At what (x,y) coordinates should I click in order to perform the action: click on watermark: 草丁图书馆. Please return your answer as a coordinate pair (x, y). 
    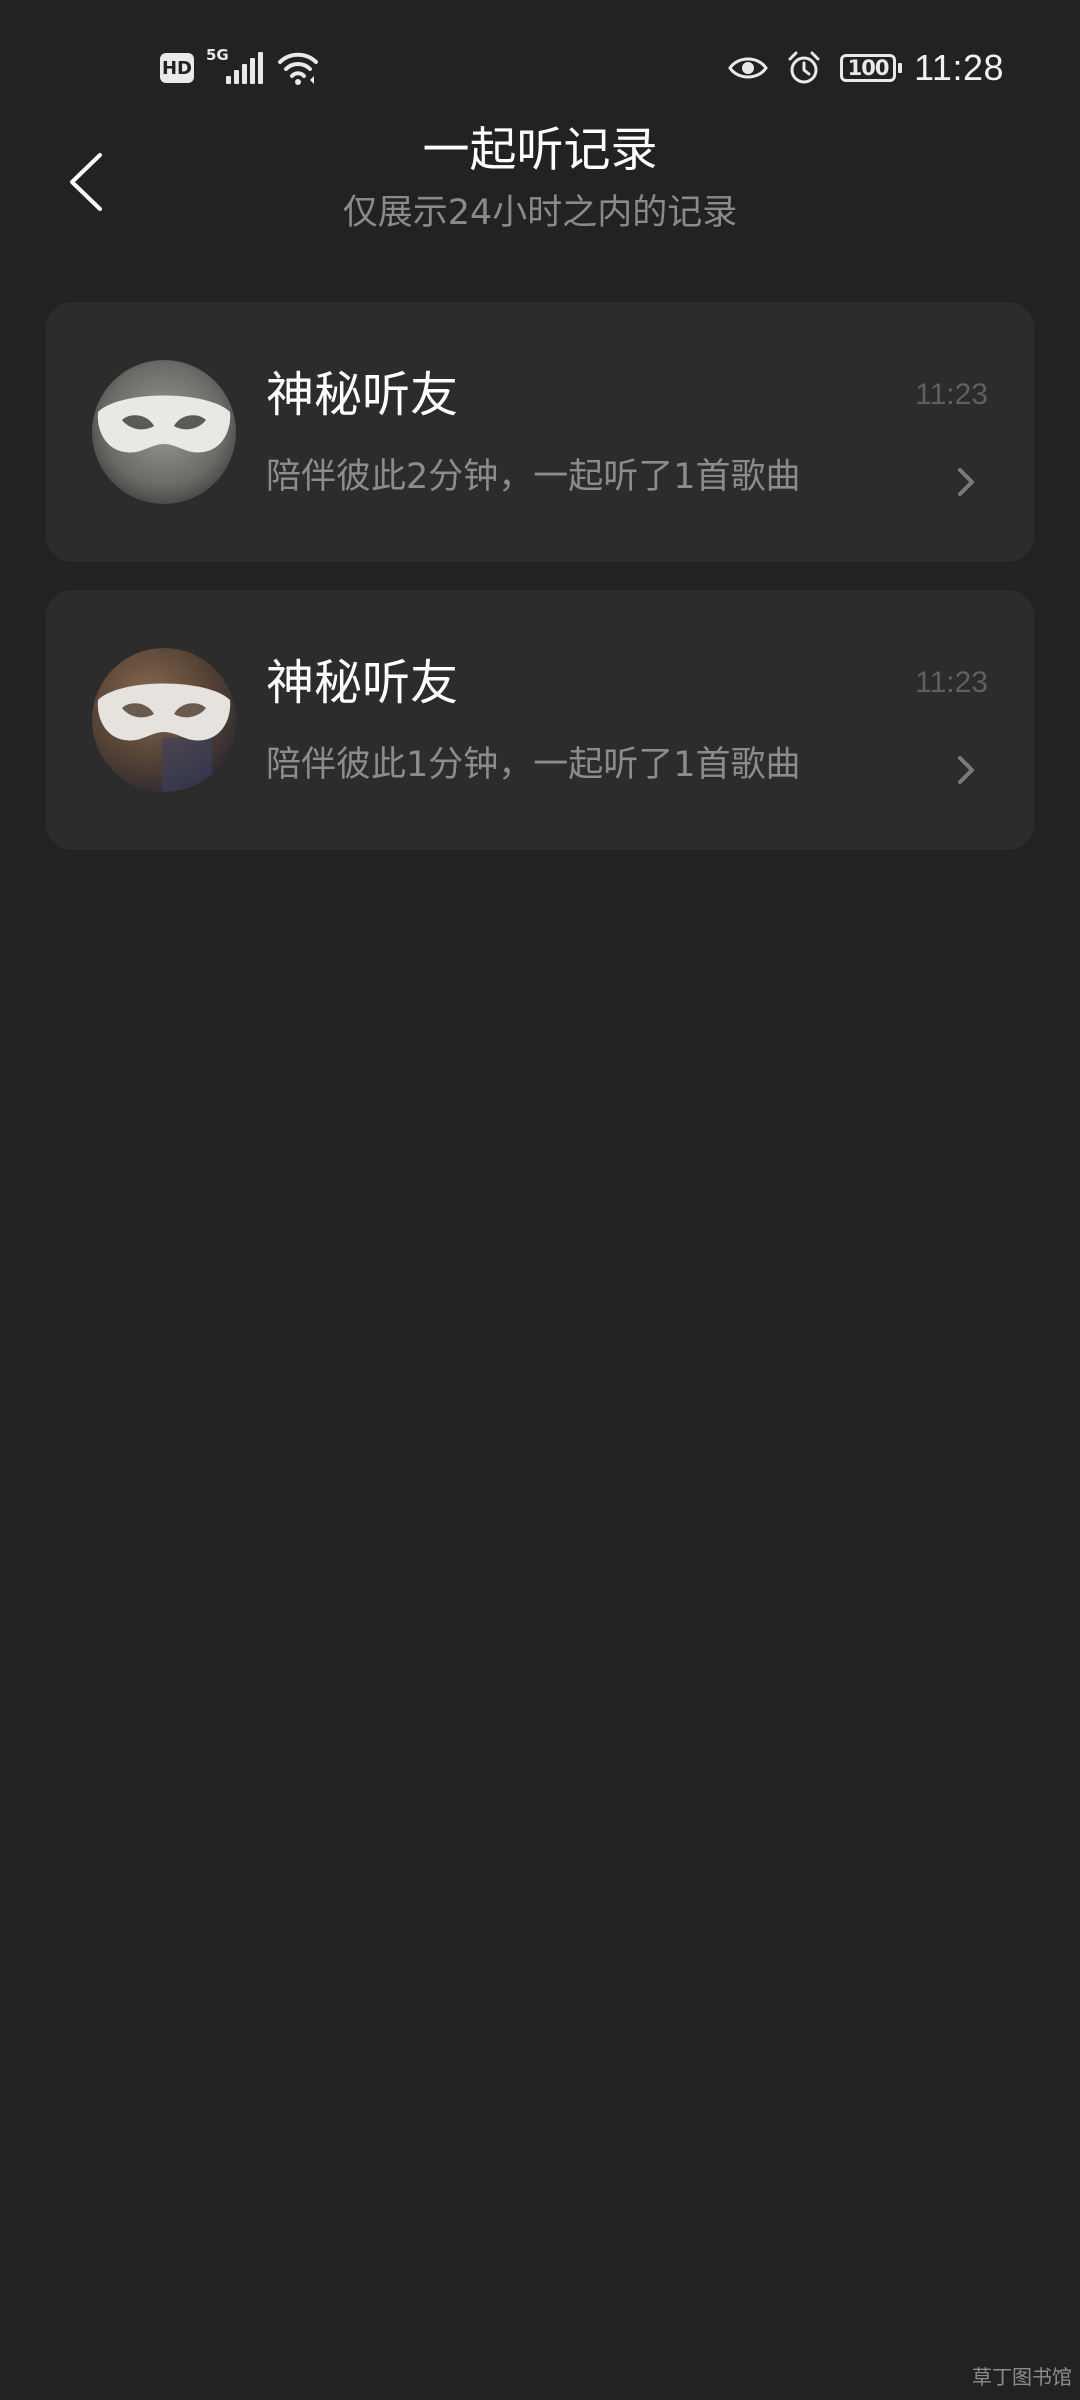
    Looking at the image, I should click on (1022, 2377).